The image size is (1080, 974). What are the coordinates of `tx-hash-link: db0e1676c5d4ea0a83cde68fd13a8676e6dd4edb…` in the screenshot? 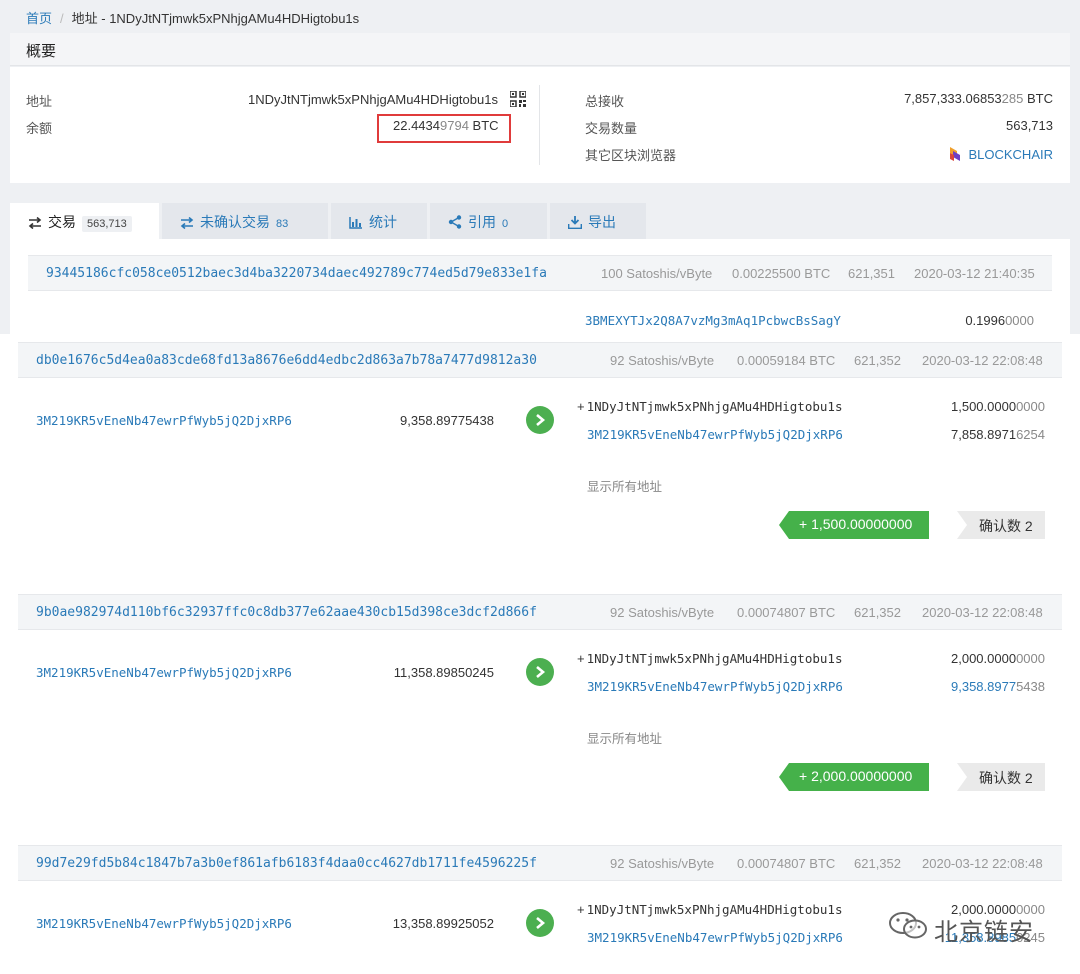 It's located at (286, 360).